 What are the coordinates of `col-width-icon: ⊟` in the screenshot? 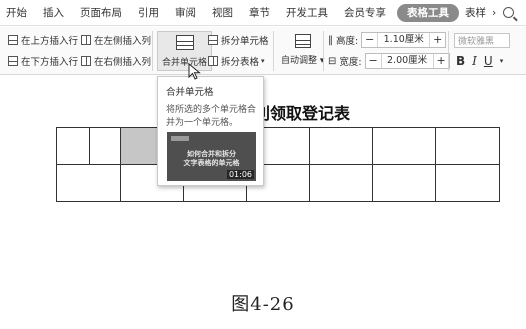 It's located at (332, 61).